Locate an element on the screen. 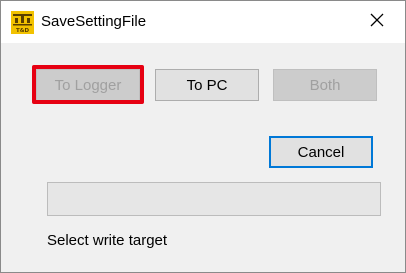  progress-bar is located at coordinates (214, 199).